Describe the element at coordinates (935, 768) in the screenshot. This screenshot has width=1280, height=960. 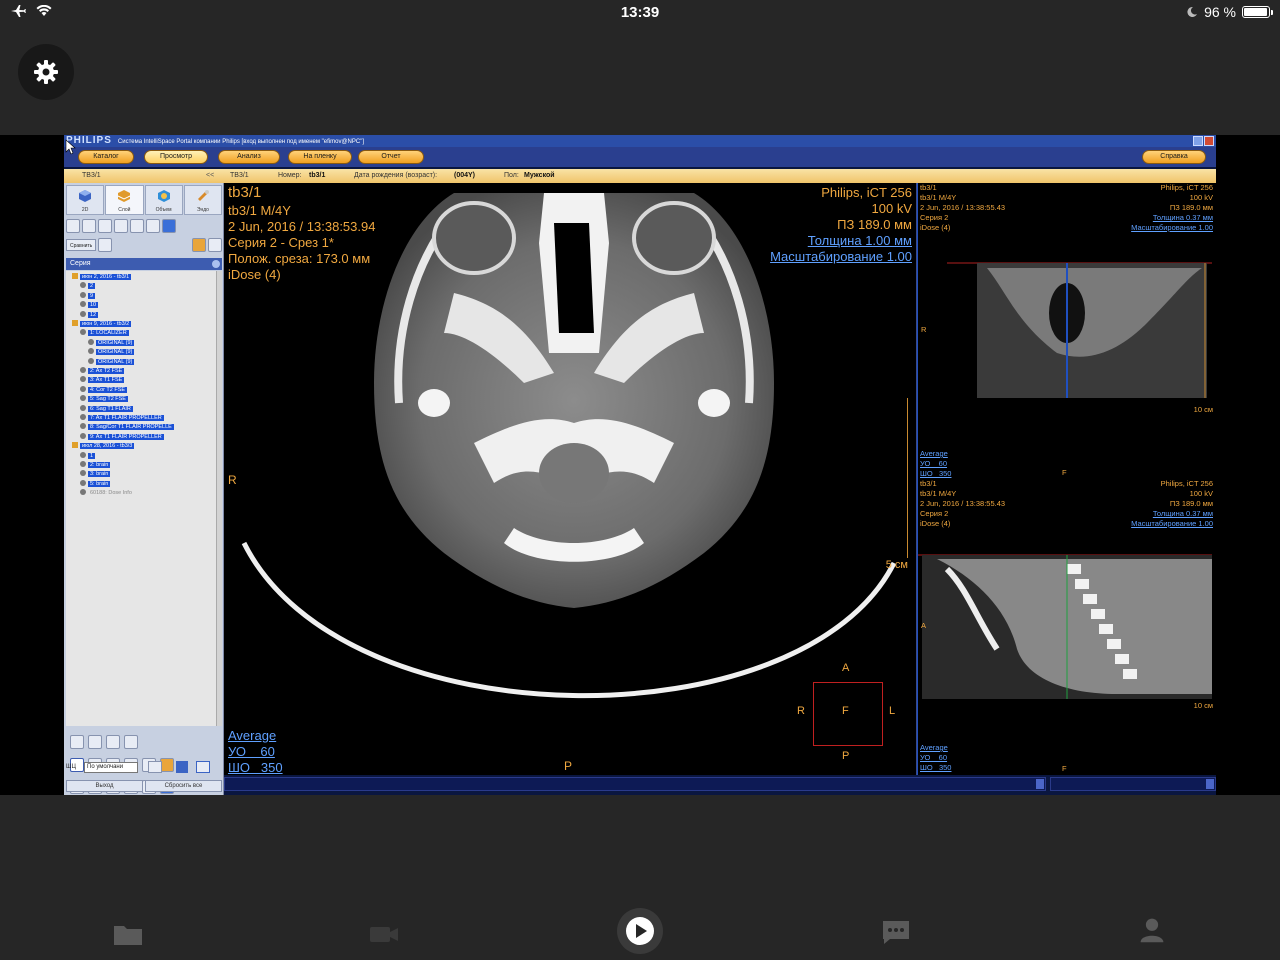
I see `sagittal-overlay-ww-link: ШО 350` at that location.